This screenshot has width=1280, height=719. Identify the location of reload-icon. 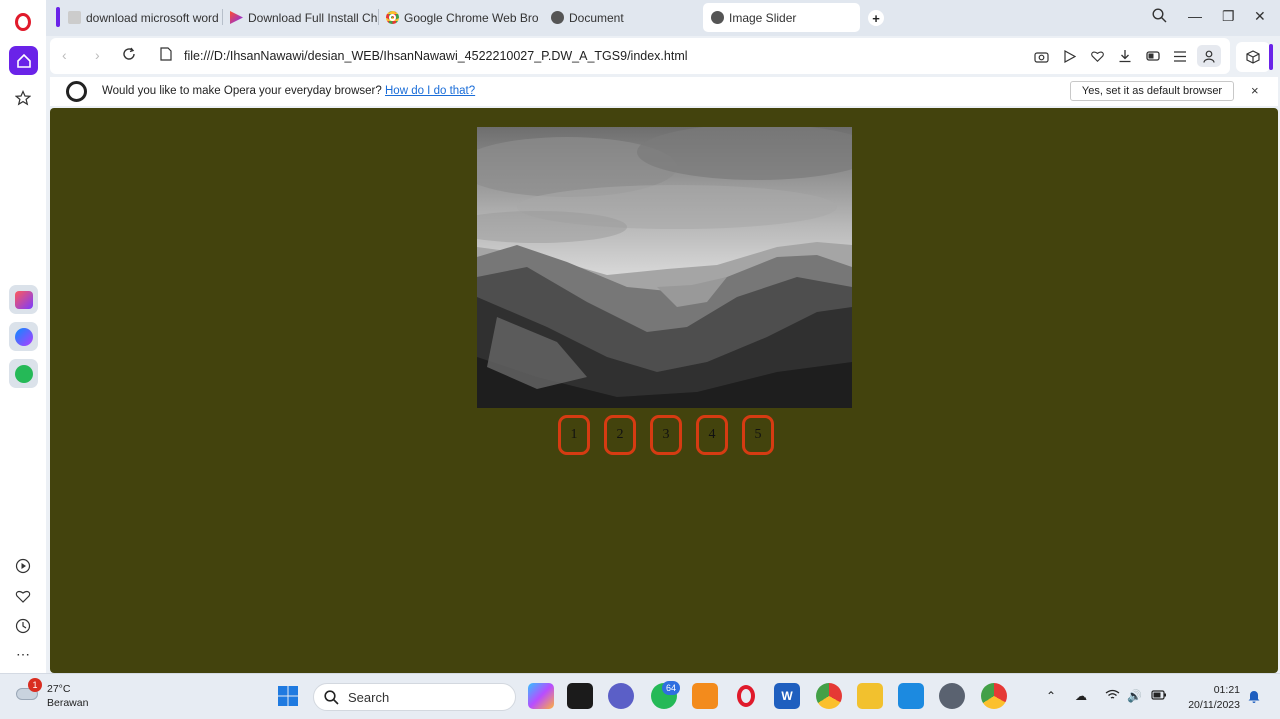
(129, 55).